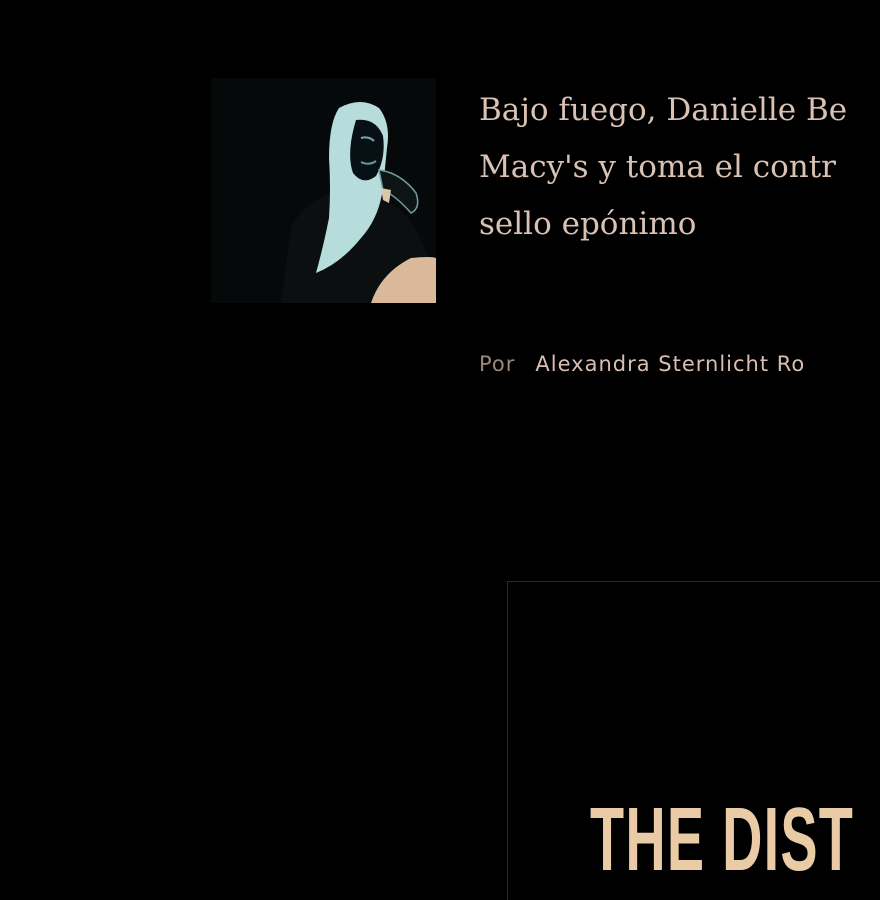 This screenshot has height=900, width=880. I want to click on headline-line-1: Bajo fuego, Danielle Be, so click(663, 110).